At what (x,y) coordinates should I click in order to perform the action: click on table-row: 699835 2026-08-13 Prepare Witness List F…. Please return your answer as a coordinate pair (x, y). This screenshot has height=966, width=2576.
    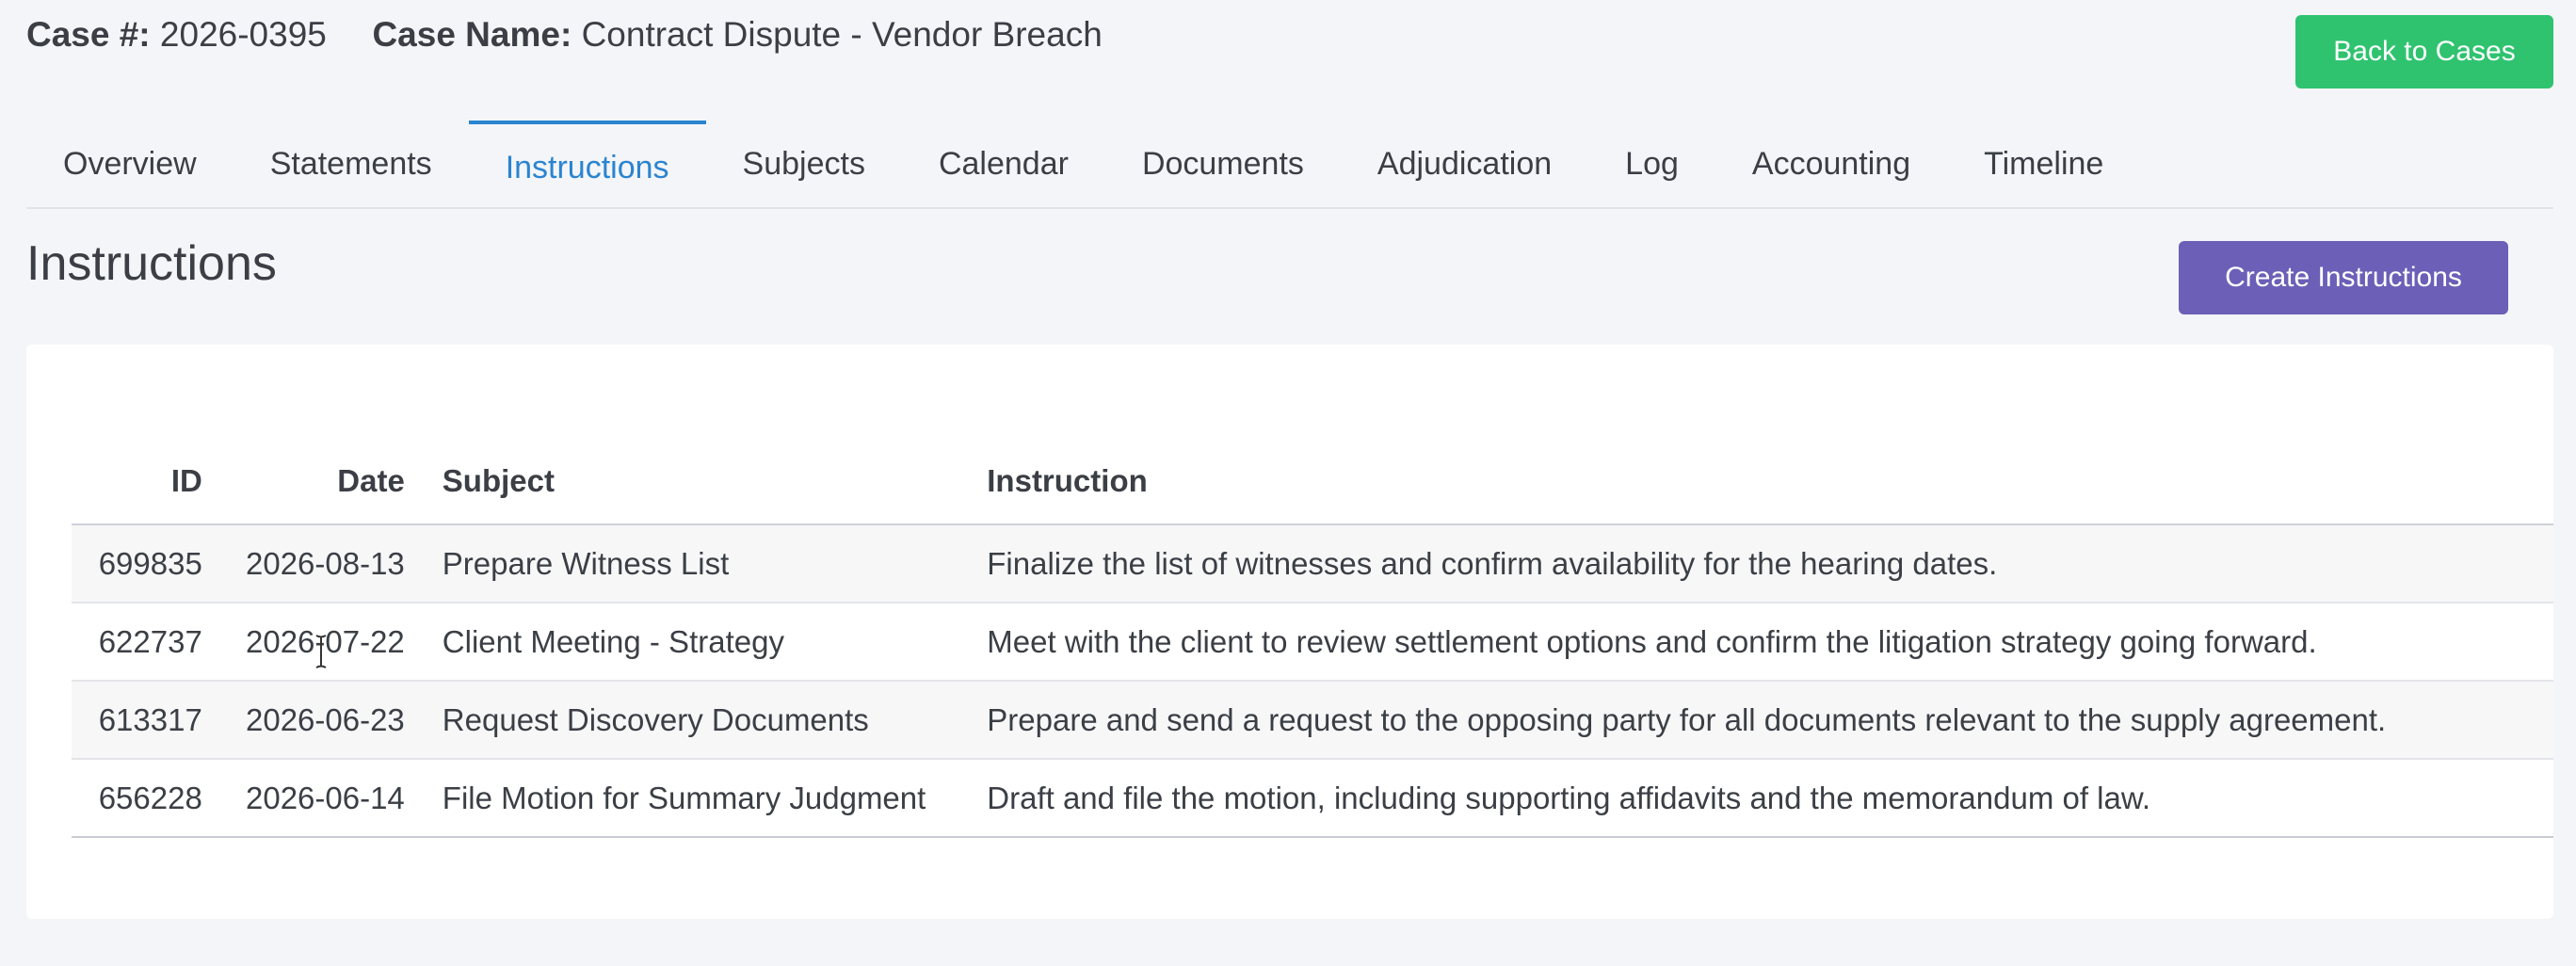
    Looking at the image, I should click on (1312, 564).